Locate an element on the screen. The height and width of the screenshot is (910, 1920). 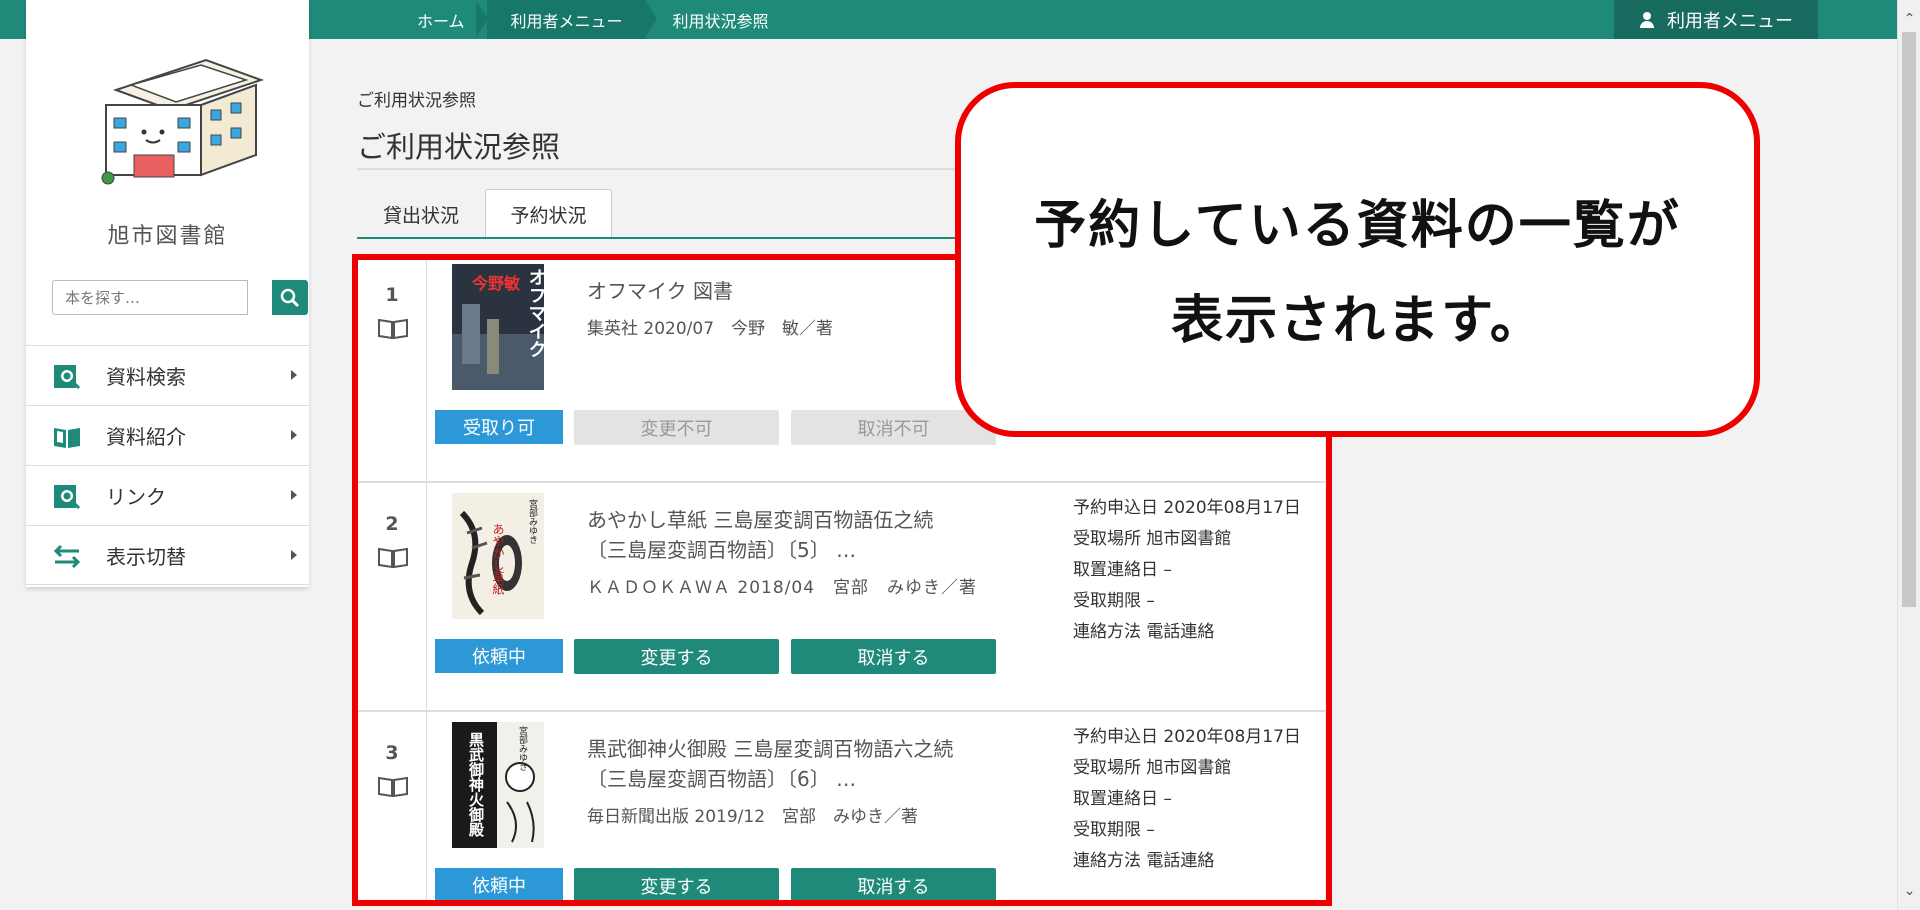
breadcrumb: ホーム 利用者メニュー 利用状況参照 is located at coordinates (592, 19).